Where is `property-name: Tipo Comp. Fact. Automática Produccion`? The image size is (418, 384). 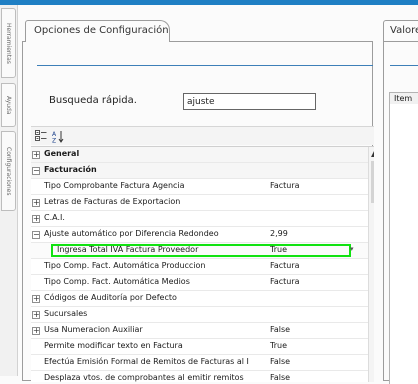 property-name: Tipo Comp. Fact. Automática Produccion is located at coordinates (125, 265).